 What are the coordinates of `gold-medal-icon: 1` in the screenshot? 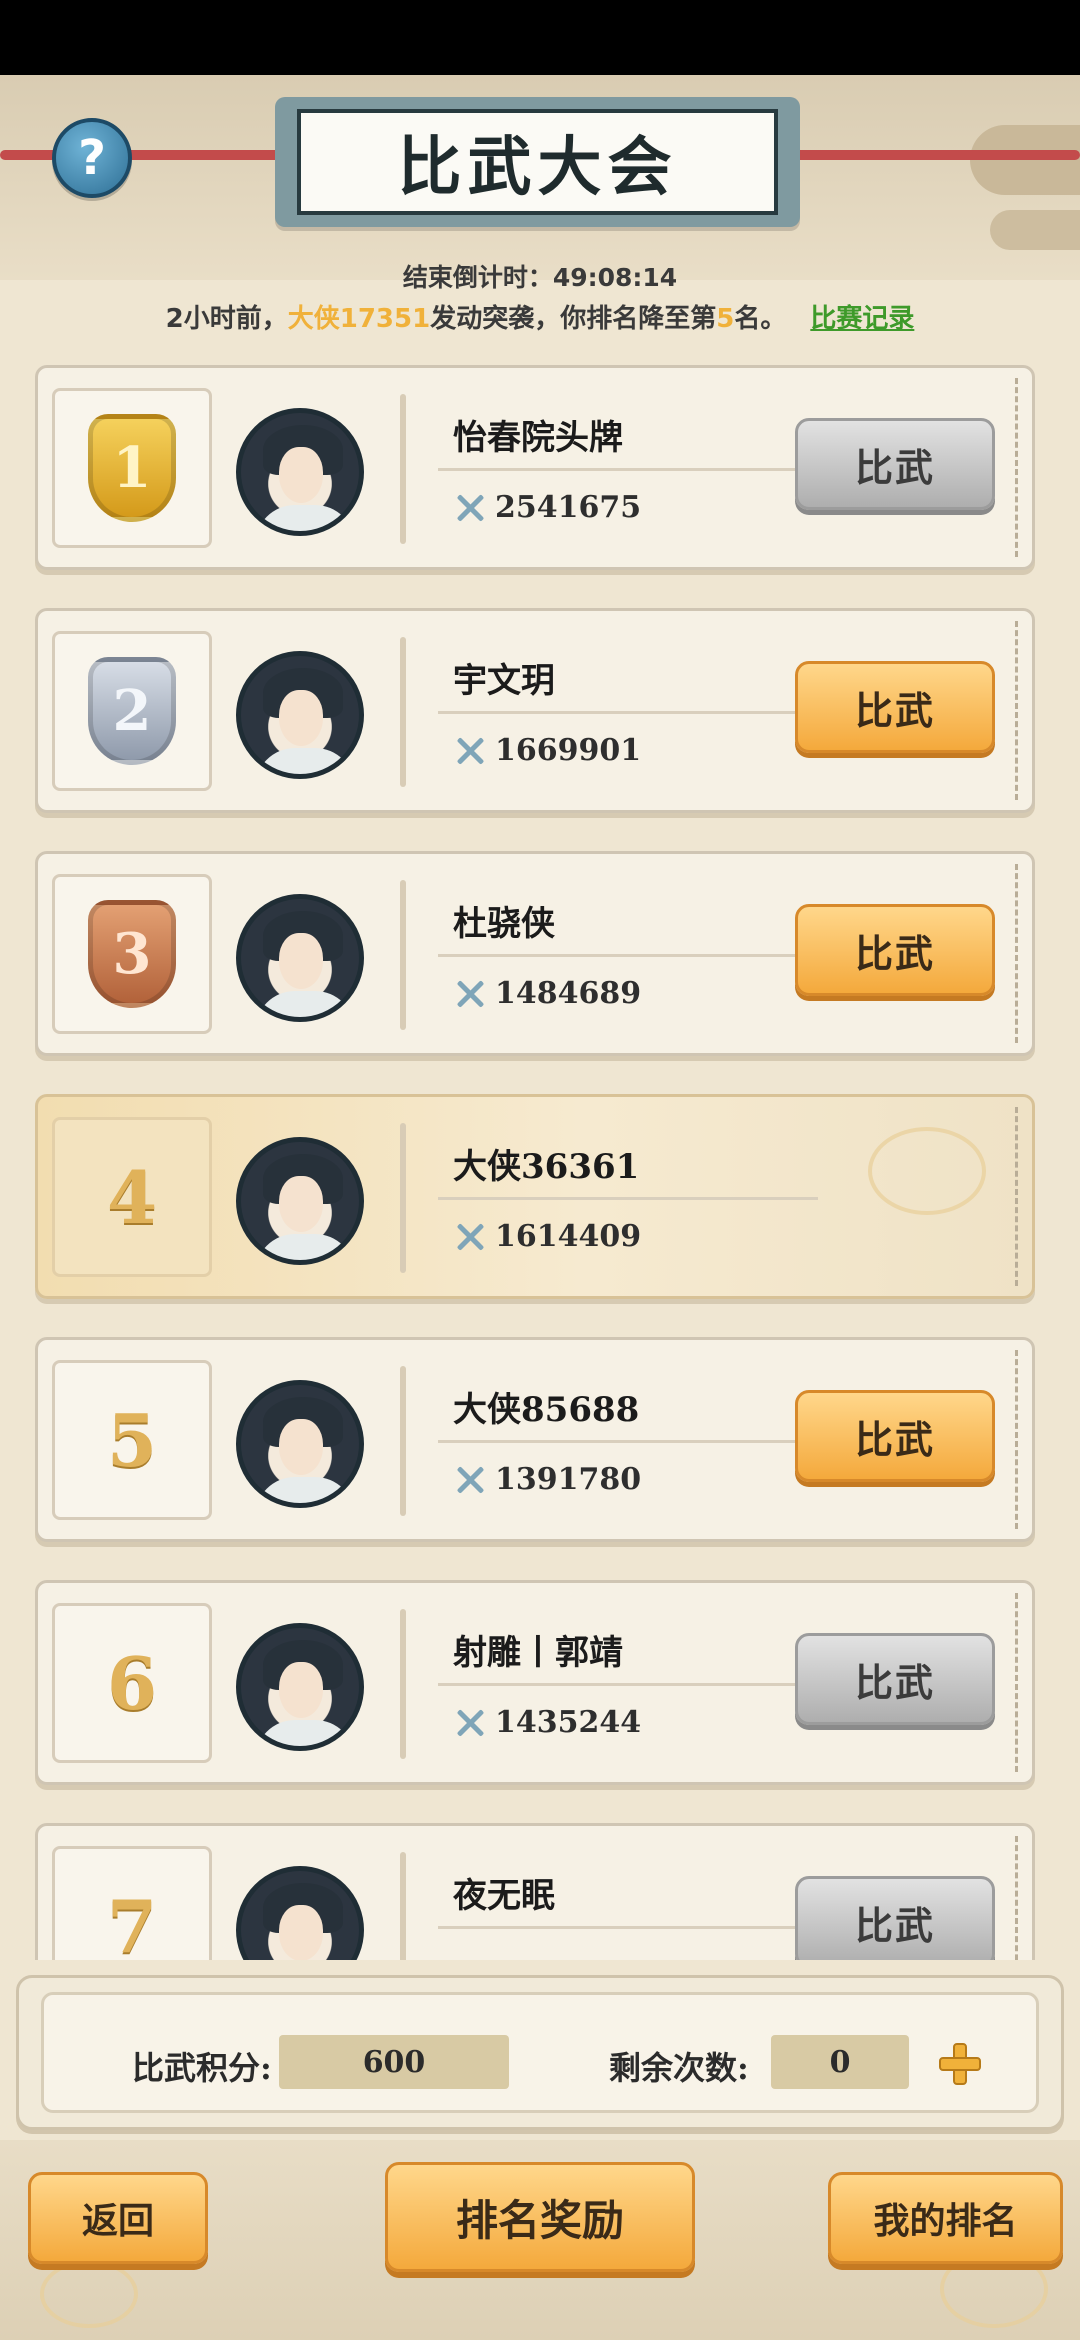 It's located at (132, 468).